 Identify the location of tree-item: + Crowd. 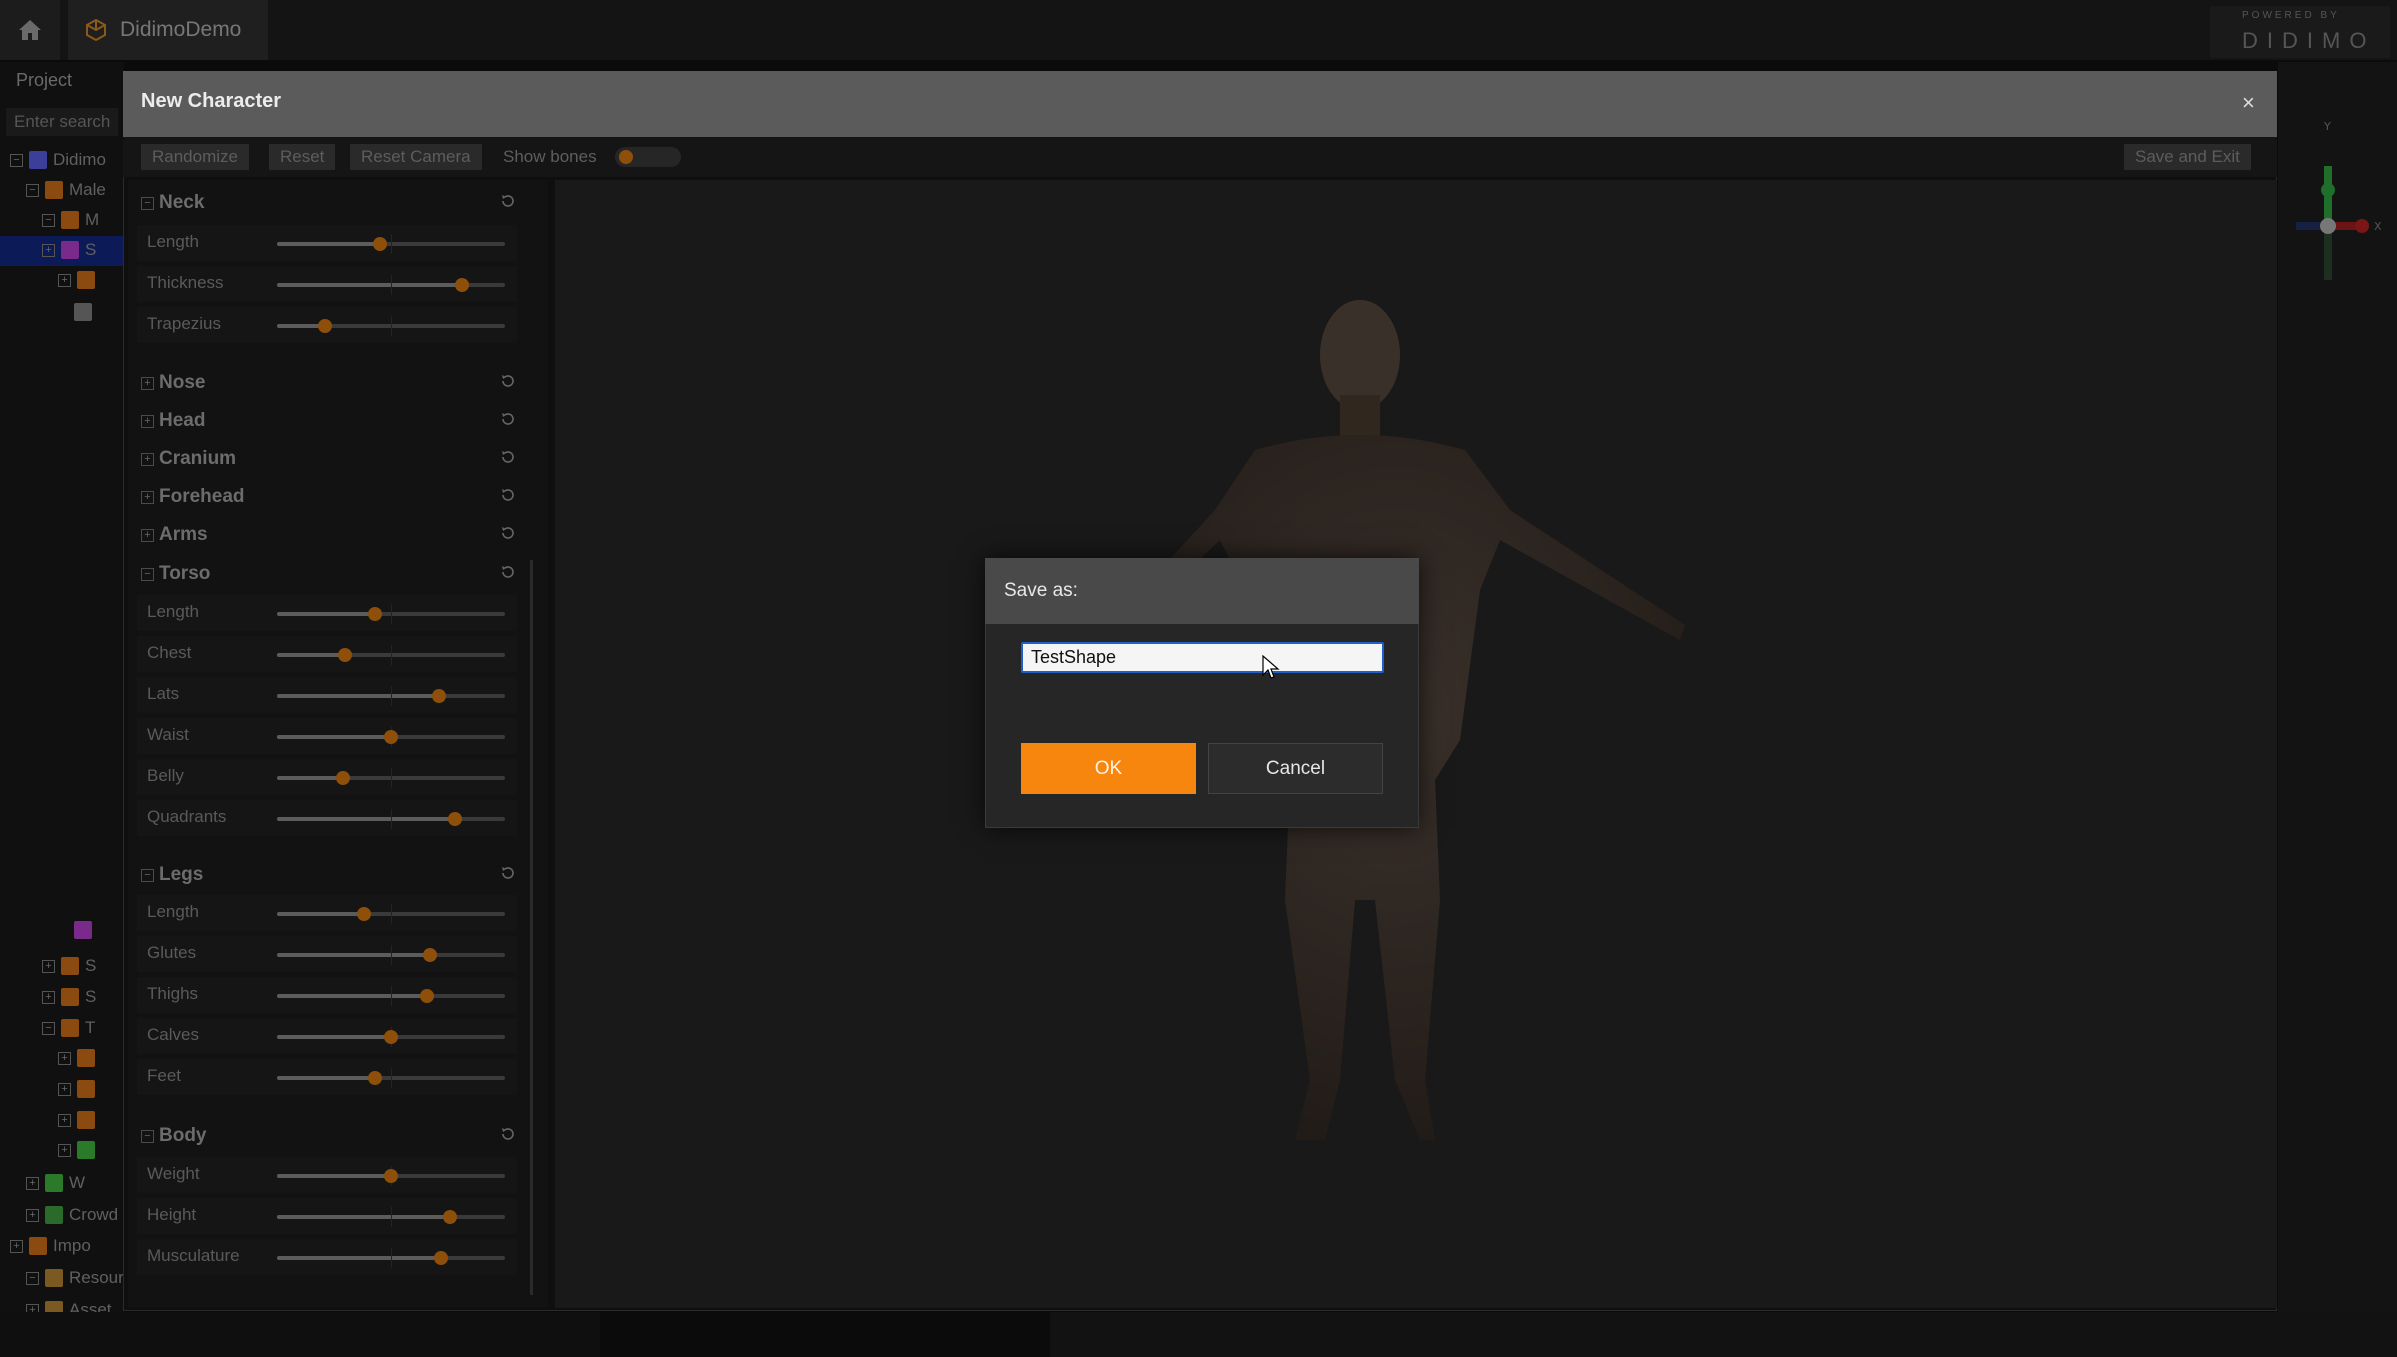
(75, 1215).